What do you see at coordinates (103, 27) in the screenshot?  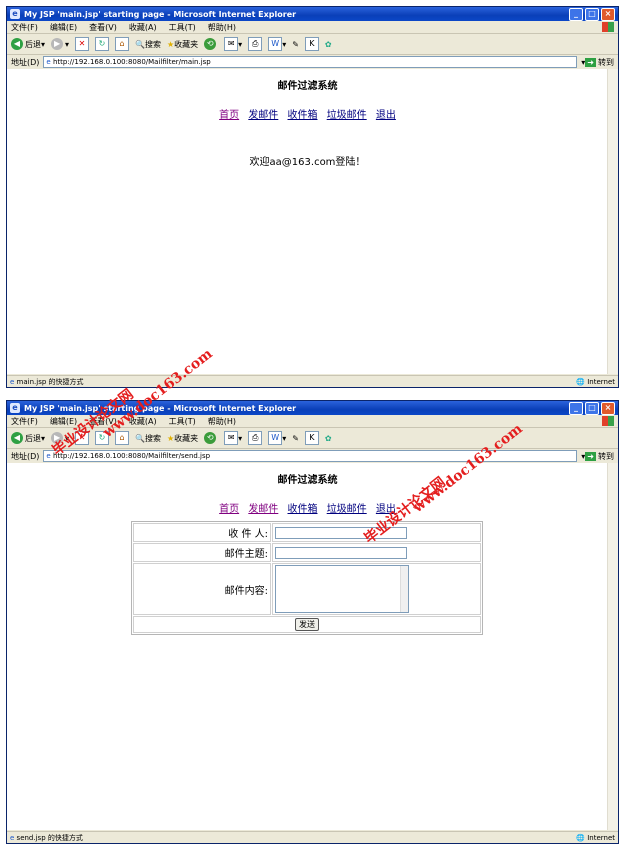 I see `menu-view: 查看(V)` at bounding box center [103, 27].